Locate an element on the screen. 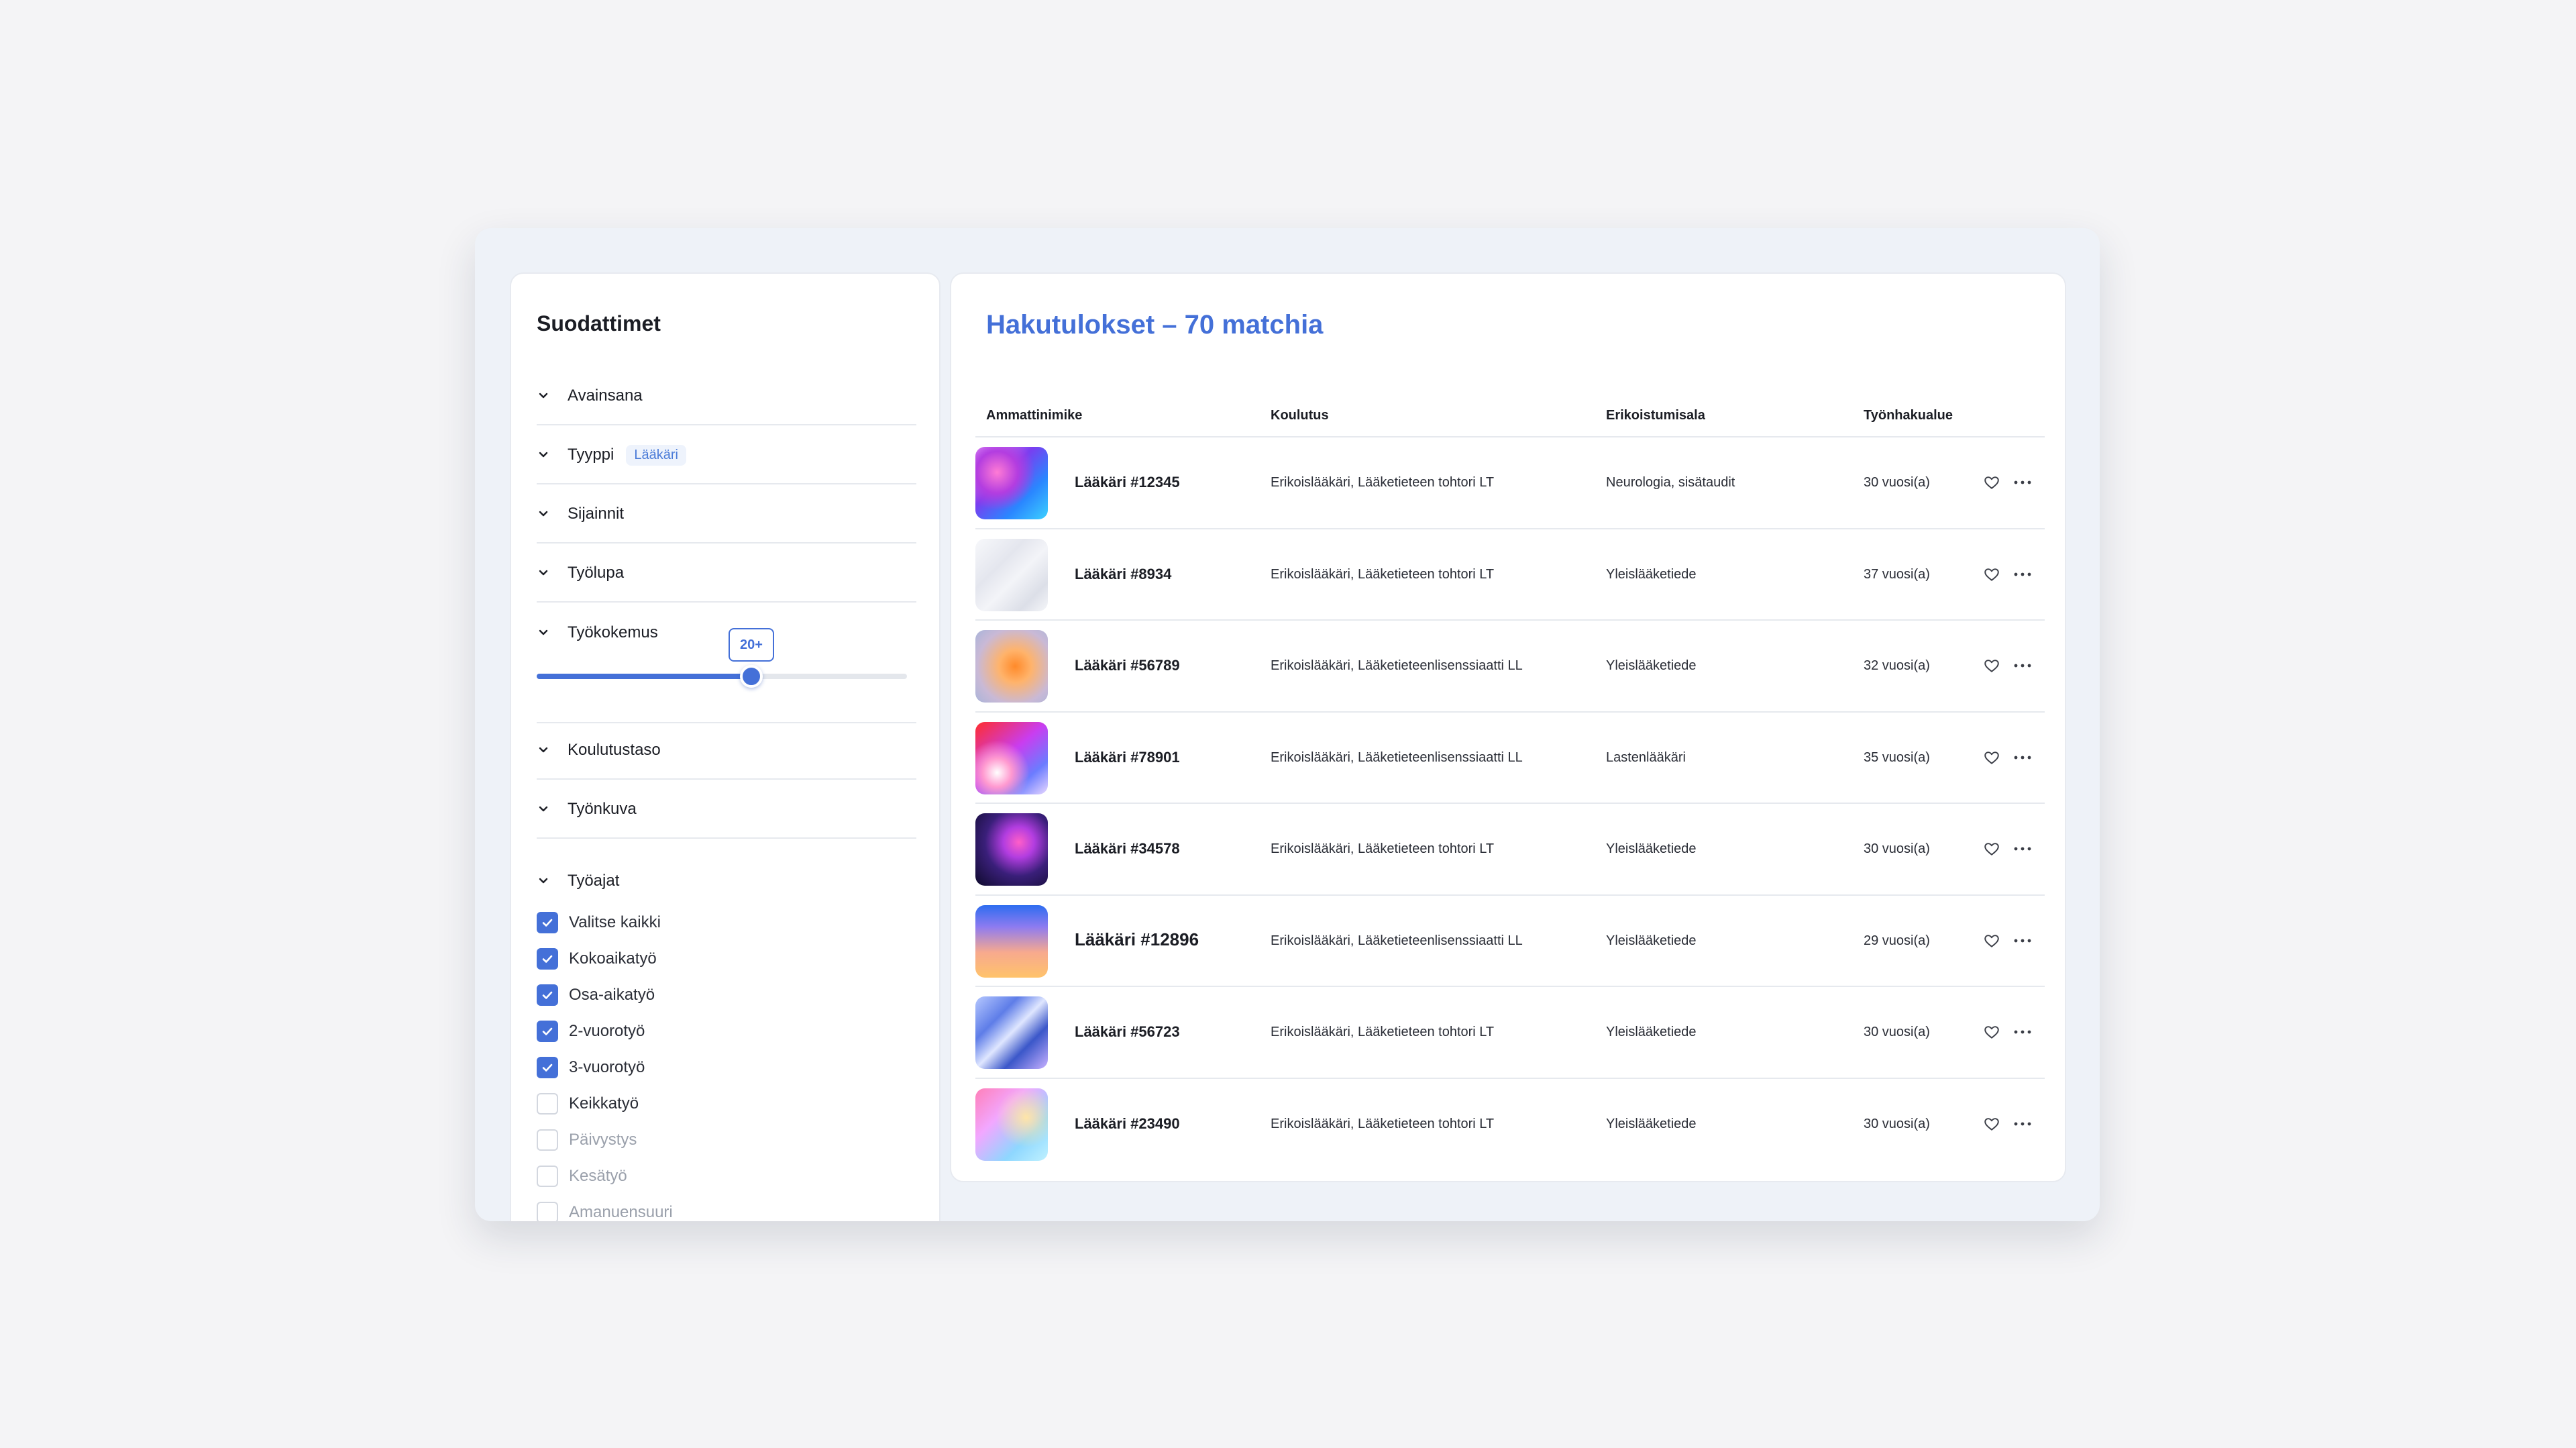  column-header-specialty: Erikoistumisala is located at coordinates (1655, 415).